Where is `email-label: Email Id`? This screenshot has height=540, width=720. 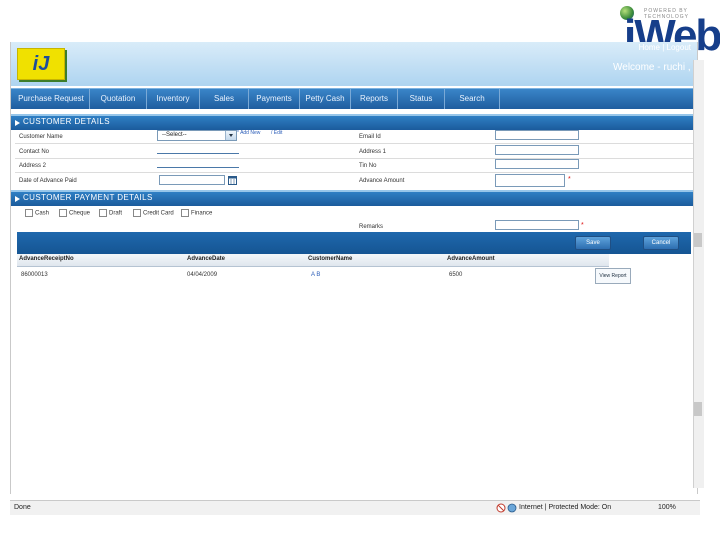 email-label: Email Id is located at coordinates (370, 137).